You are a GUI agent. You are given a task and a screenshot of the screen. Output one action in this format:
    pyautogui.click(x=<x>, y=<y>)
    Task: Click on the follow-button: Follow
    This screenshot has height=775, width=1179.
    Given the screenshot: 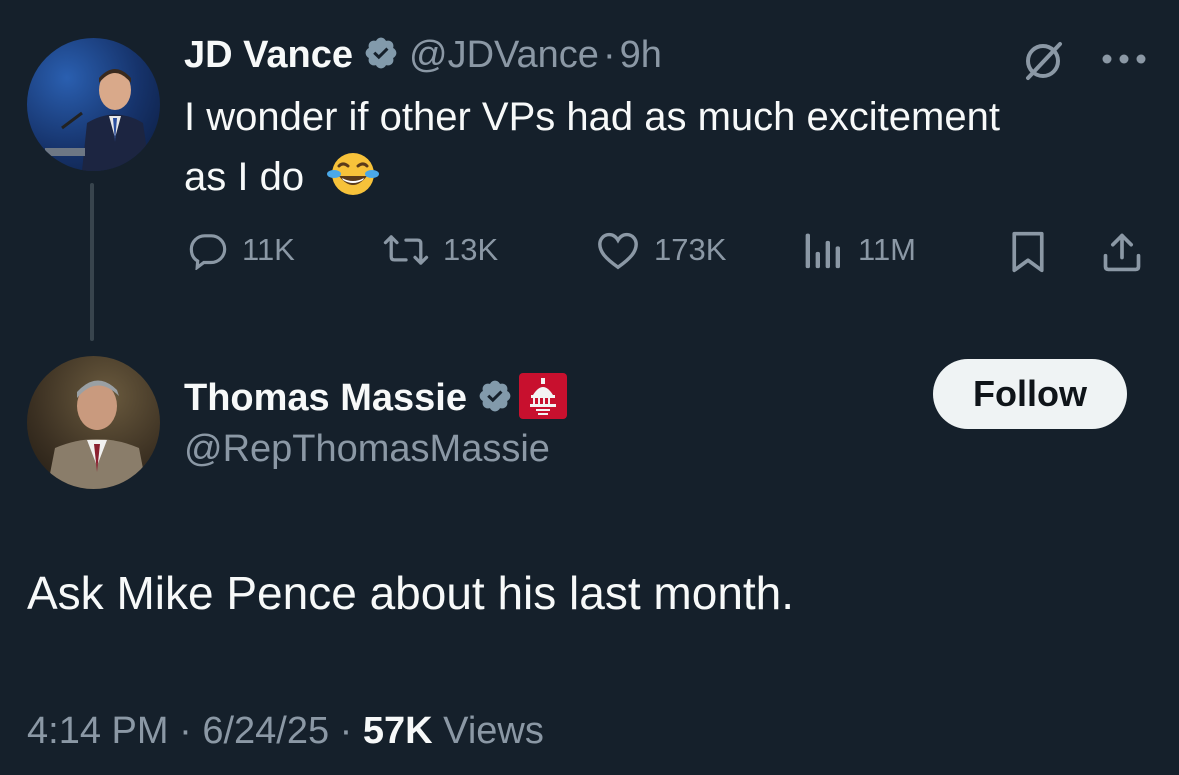 What is the action you would take?
    pyautogui.click(x=1030, y=394)
    